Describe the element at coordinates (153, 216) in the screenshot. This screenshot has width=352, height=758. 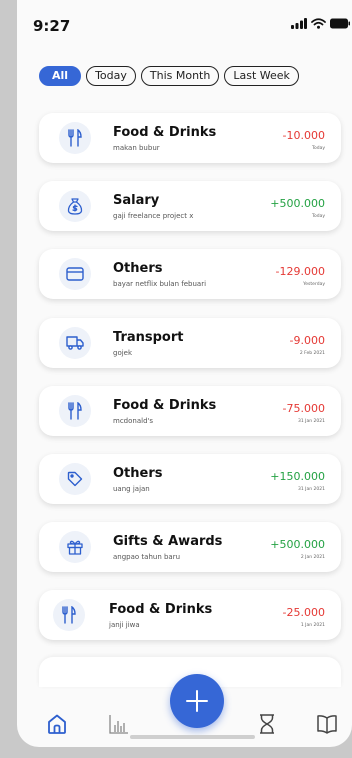
I see `transaction-note: gaji freelance project x` at that location.